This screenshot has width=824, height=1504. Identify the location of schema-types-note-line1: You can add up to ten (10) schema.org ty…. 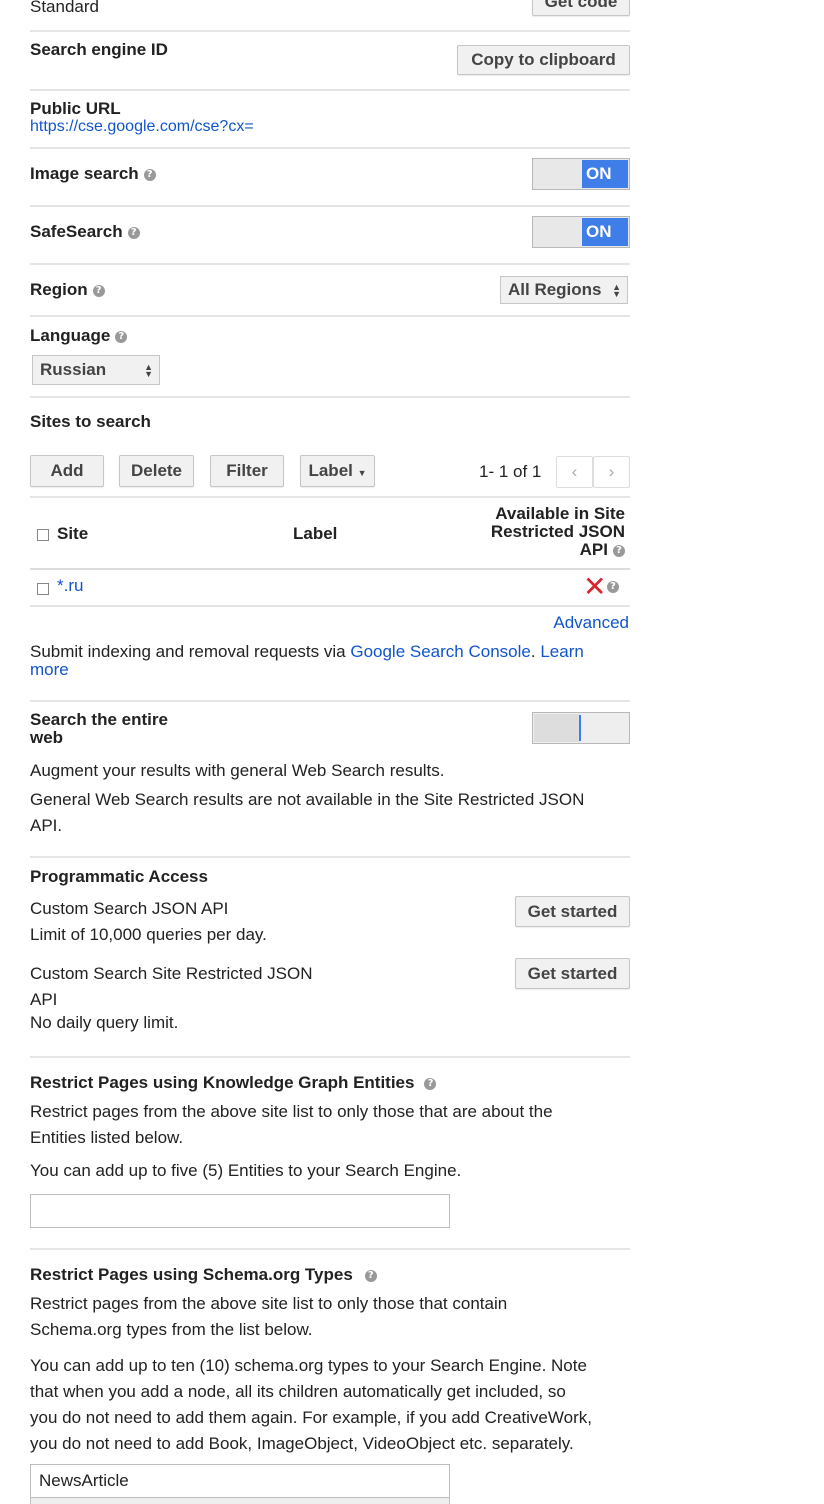
(308, 1365).